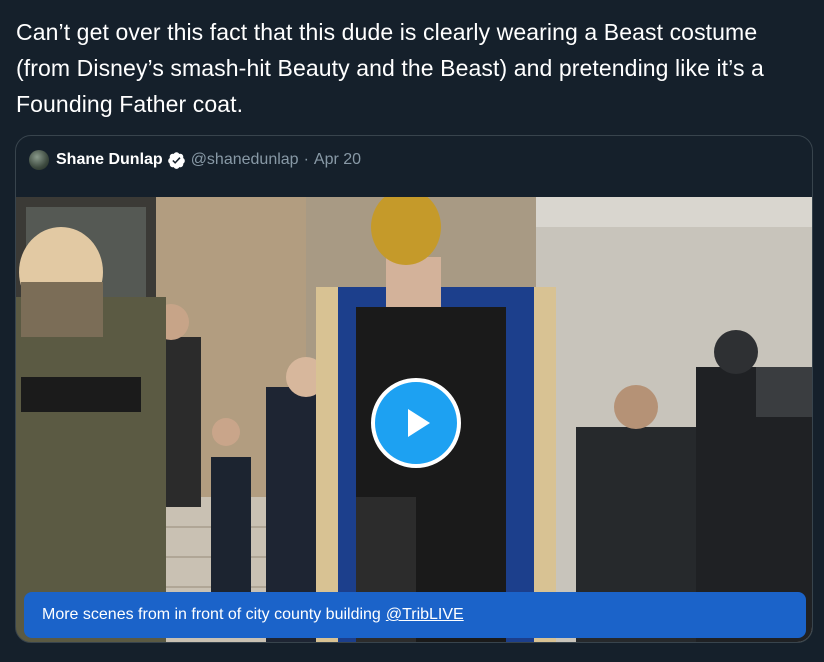 The width and height of the screenshot is (824, 662). What do you see at coordinates (245, 160) in the screenshot?
I see `author-handle: @shanedunlap` at bounding box center [245, 160].